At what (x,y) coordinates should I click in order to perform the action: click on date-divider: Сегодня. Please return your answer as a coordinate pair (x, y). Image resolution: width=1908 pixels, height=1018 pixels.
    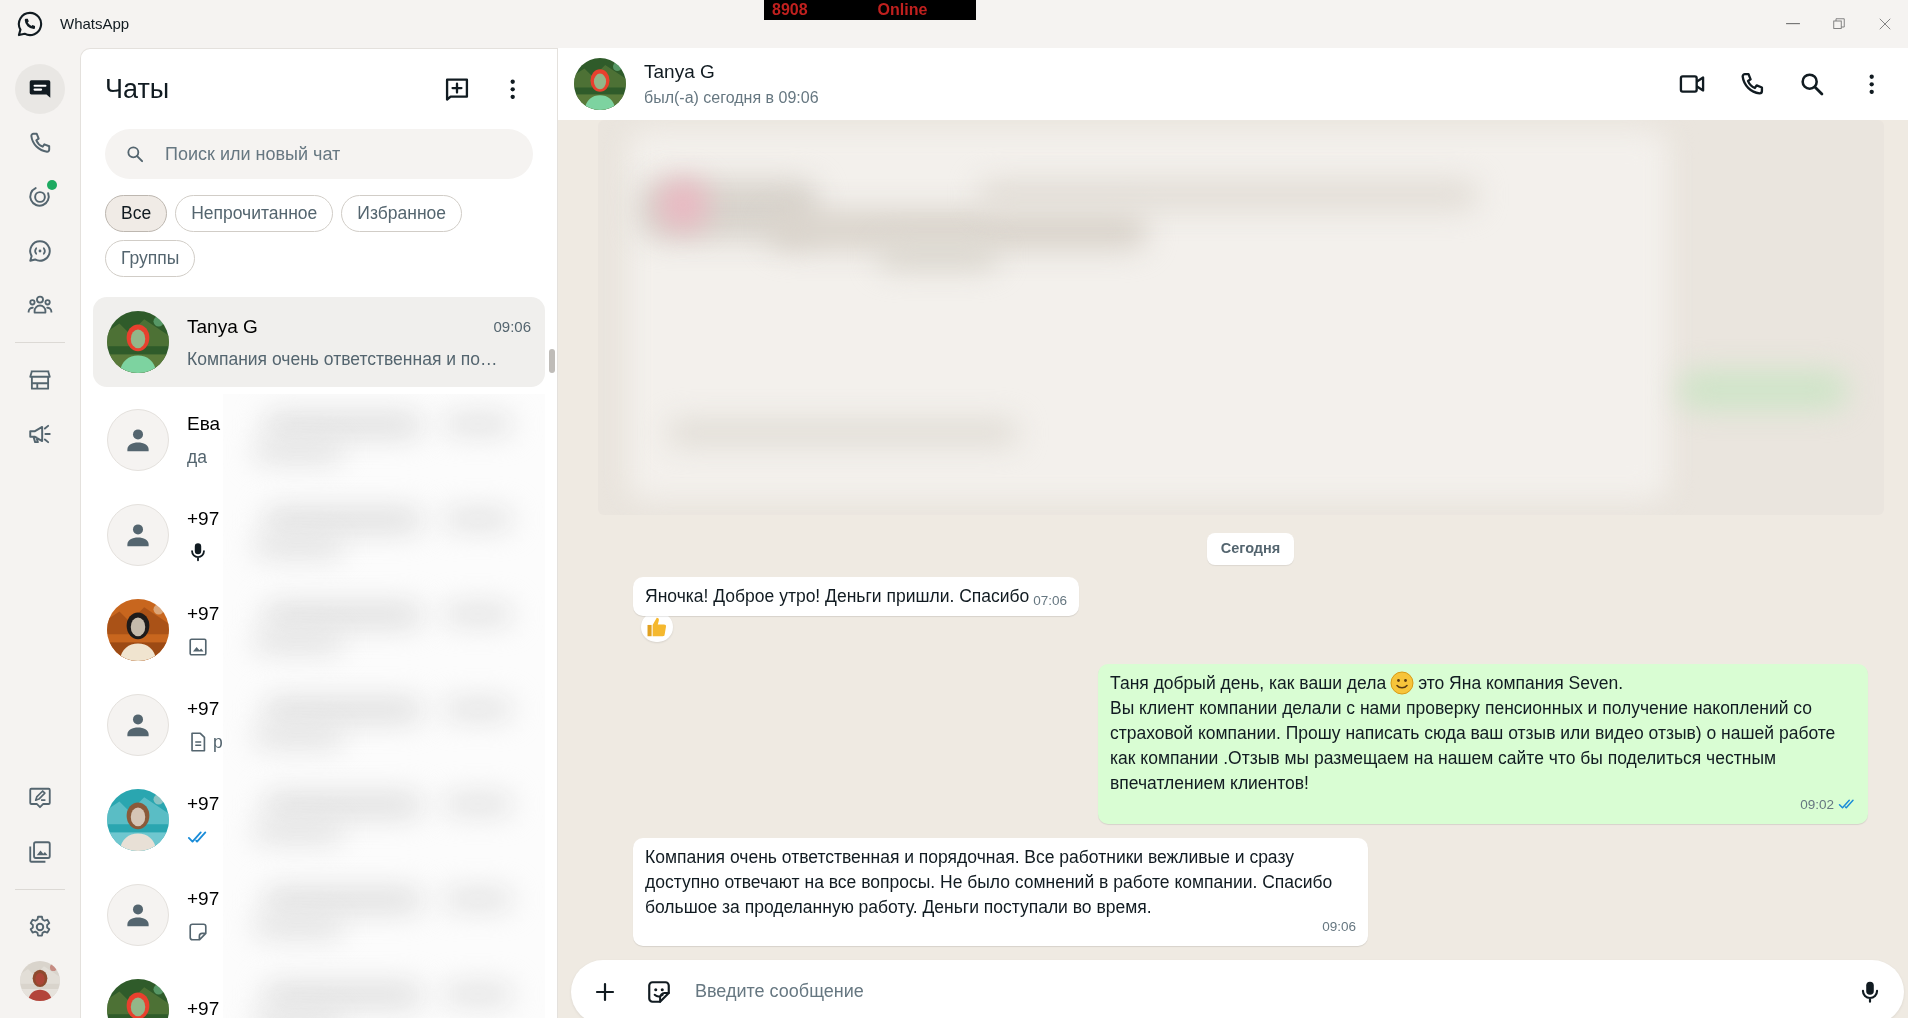
    Looking at the image, I should click on (1250, 549).